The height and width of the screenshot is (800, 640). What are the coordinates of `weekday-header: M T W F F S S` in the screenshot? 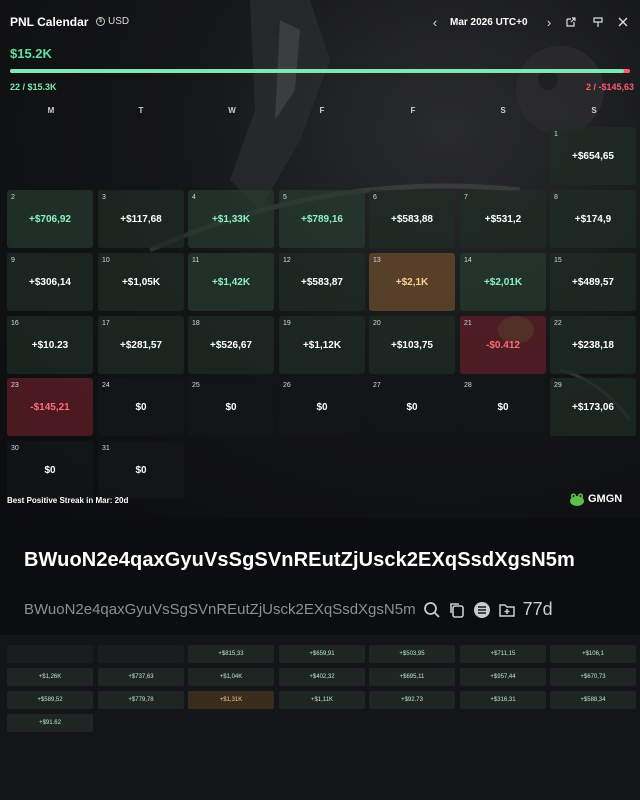 It's located at (320, 112).